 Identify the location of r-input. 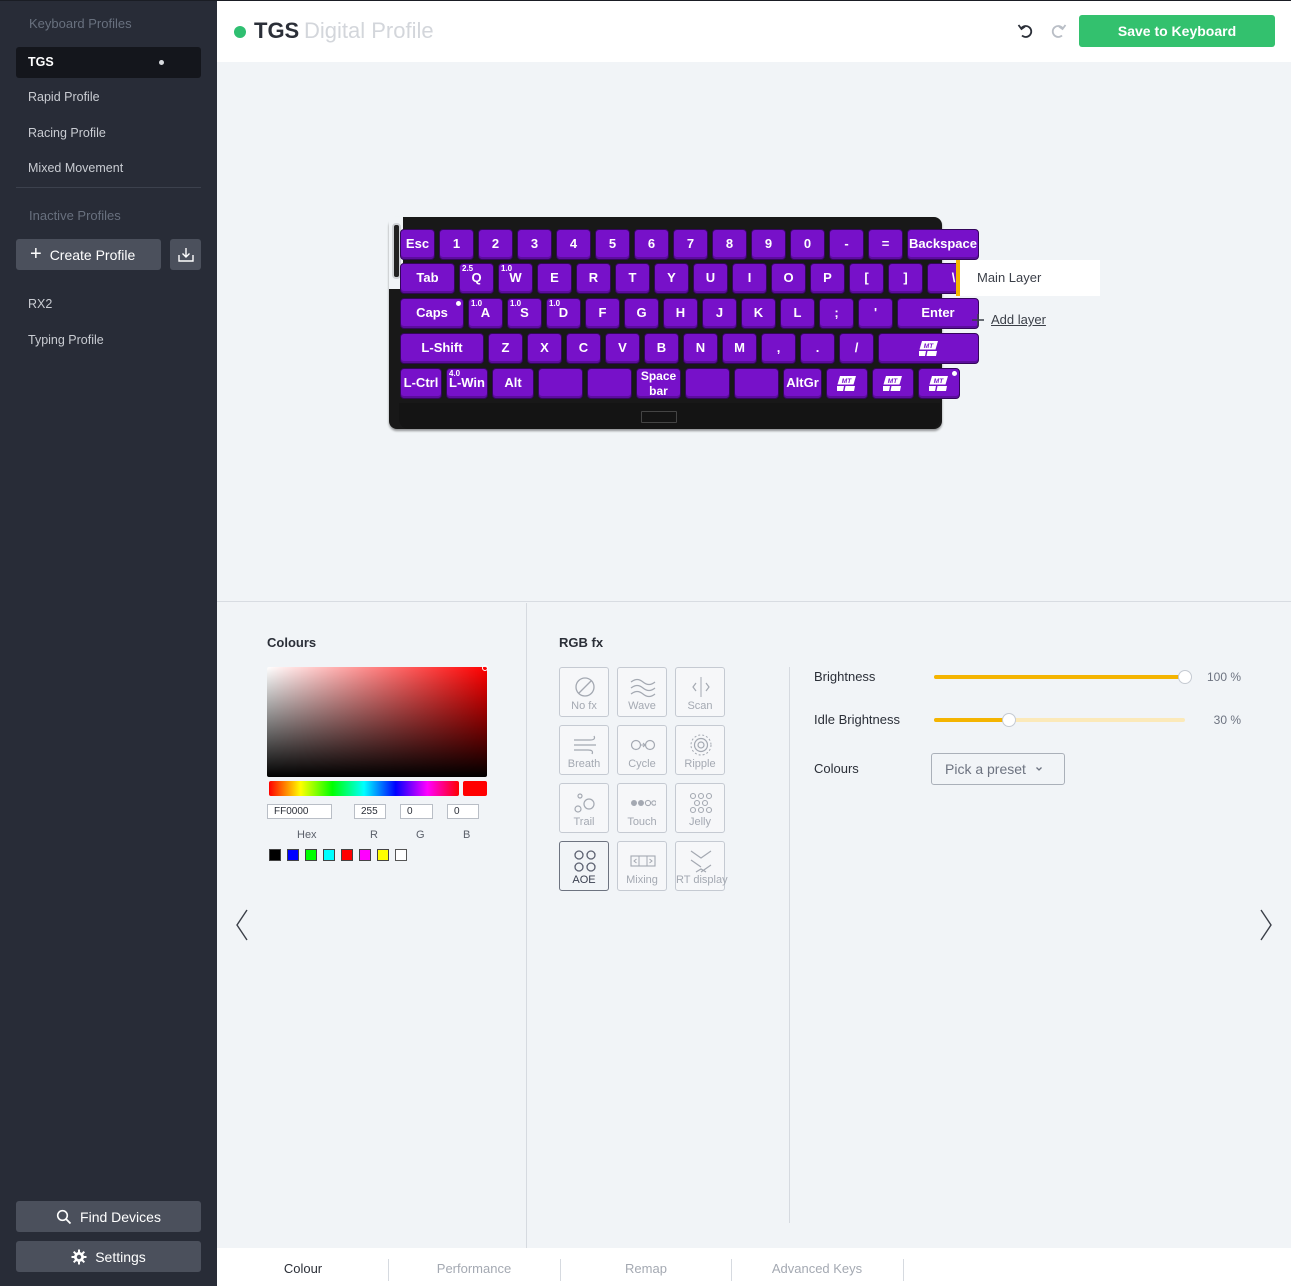
(370, 811).